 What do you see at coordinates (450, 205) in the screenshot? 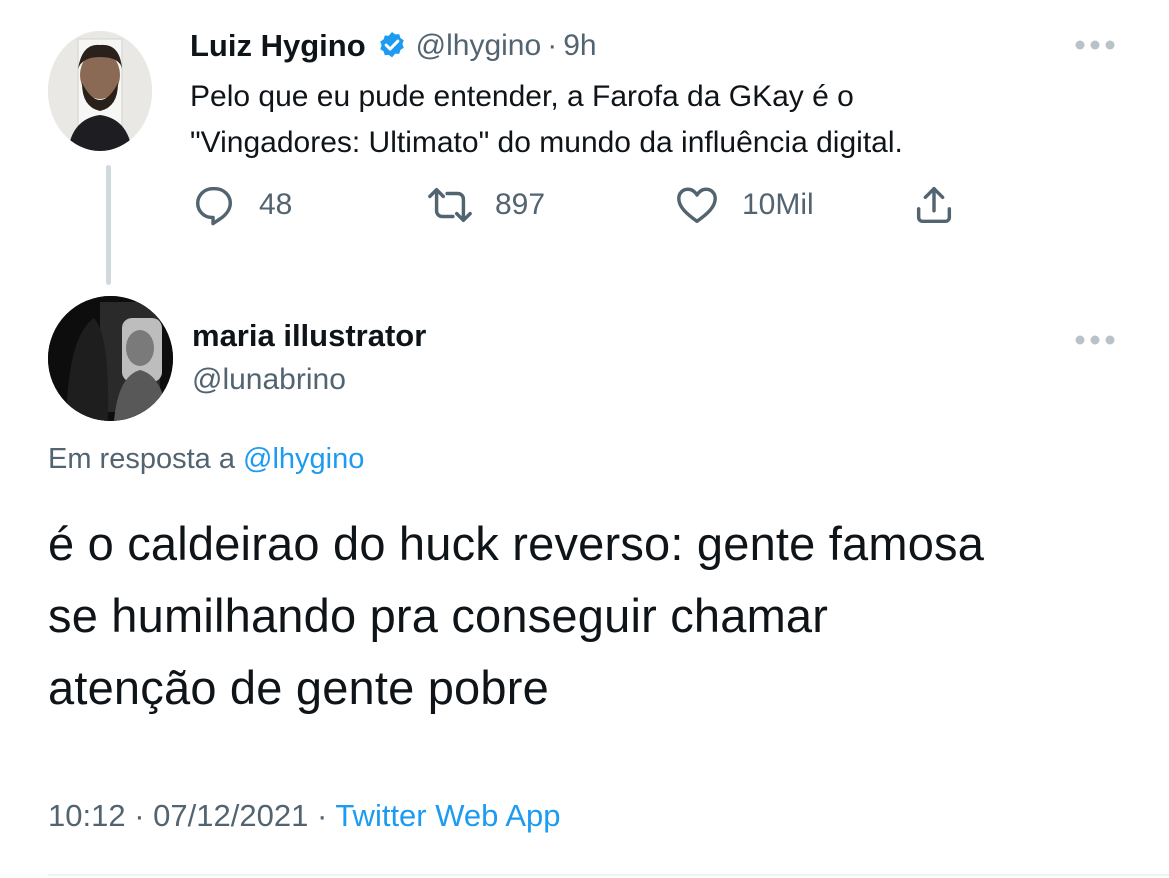
I see `retweet-icon` at bounding box center [450, 205].